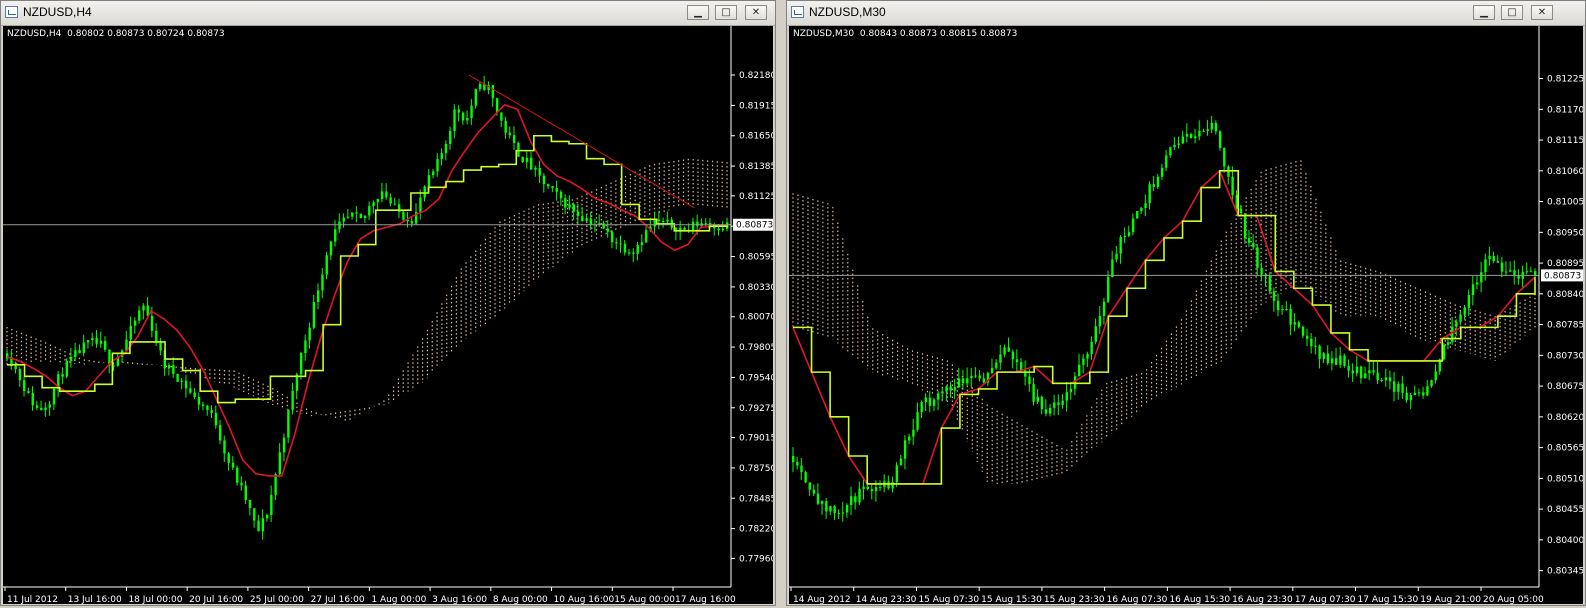  I want to click on price-tick-label: 0.81225, so click(1565, 80).